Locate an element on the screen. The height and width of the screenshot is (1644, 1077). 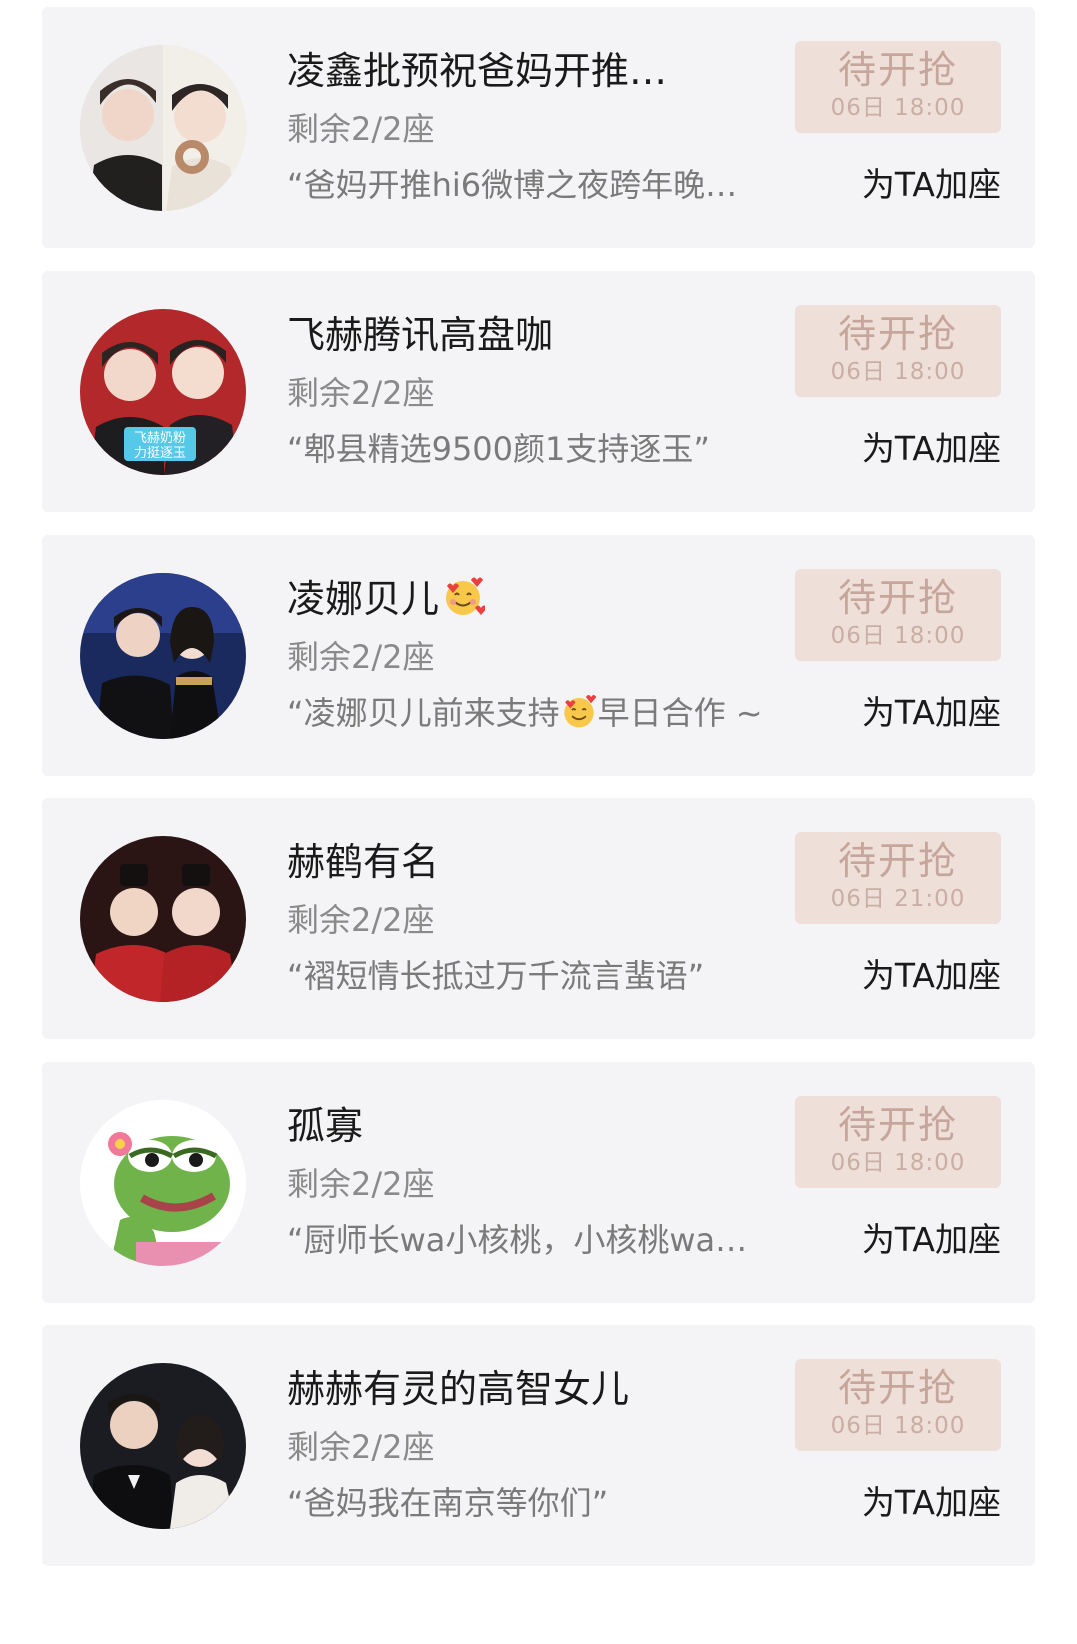
row-message: “凌娜贝儿前来支持 早日合作 ~ is located at coordinates (527, 713).